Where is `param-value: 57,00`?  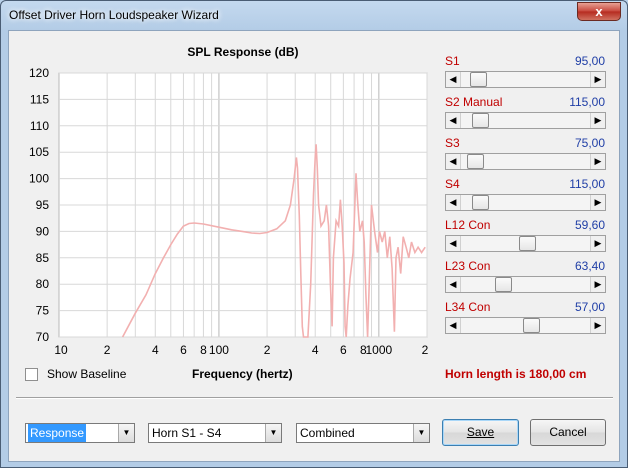
param-value: 57,00 is located at coordinates (589, 307).